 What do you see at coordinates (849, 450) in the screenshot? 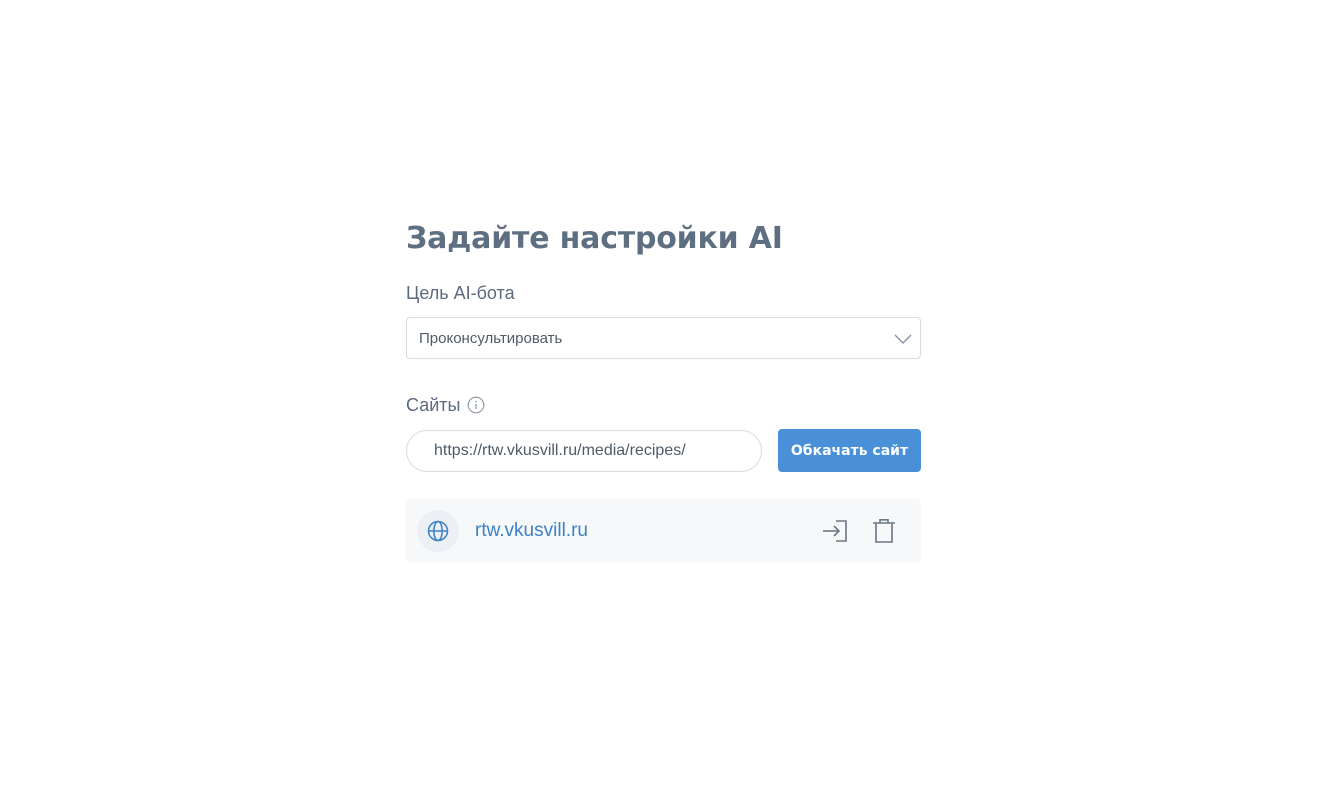
I see `crawl-site-button: Обкачать сайт` at bounding box center [849, 450].